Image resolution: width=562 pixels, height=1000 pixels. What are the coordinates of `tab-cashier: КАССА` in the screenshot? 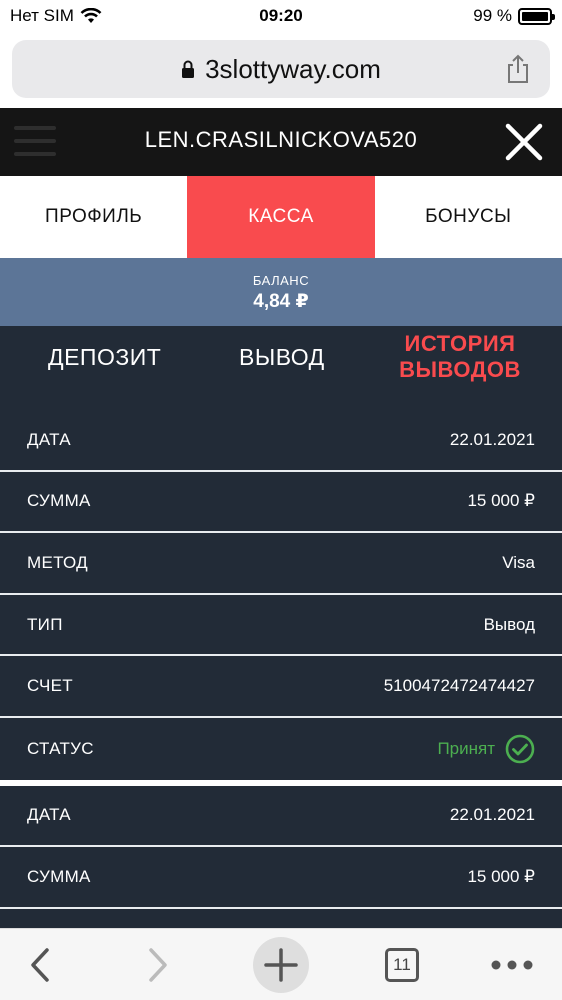 It's located at (281, 217).